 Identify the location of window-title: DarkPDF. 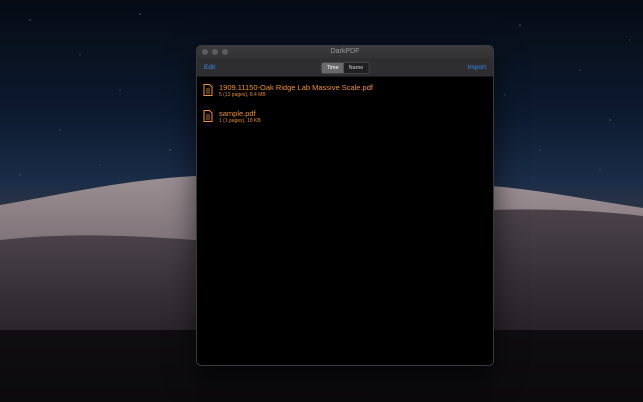
(345, 51).